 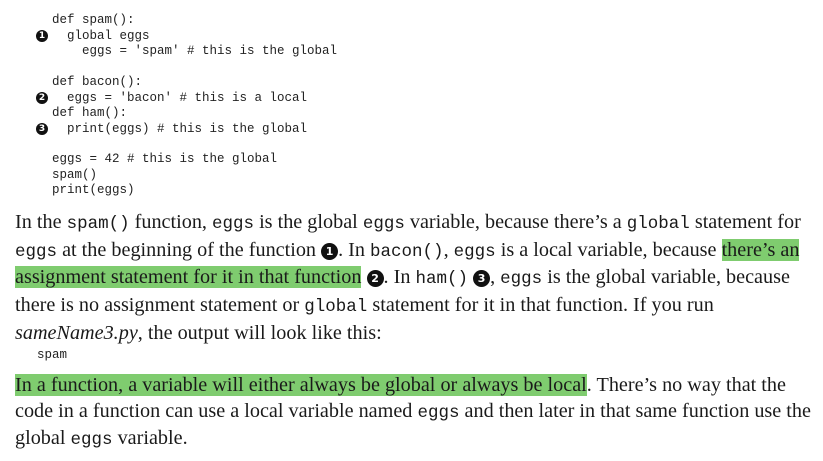 What do you see at coordinates (75, 174) in the screenshot?
I see `code-line: spam()` at bounding box center [75, 174].